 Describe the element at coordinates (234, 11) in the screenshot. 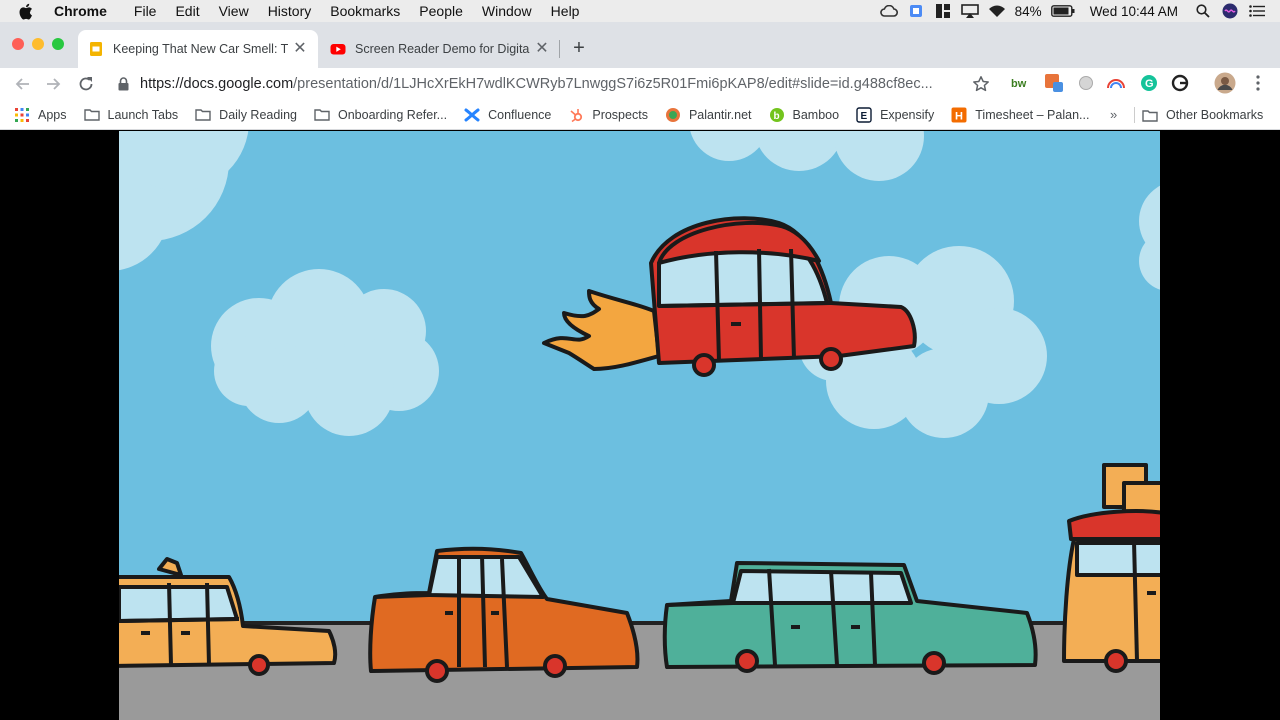

I see `menu-view: View` at that location.